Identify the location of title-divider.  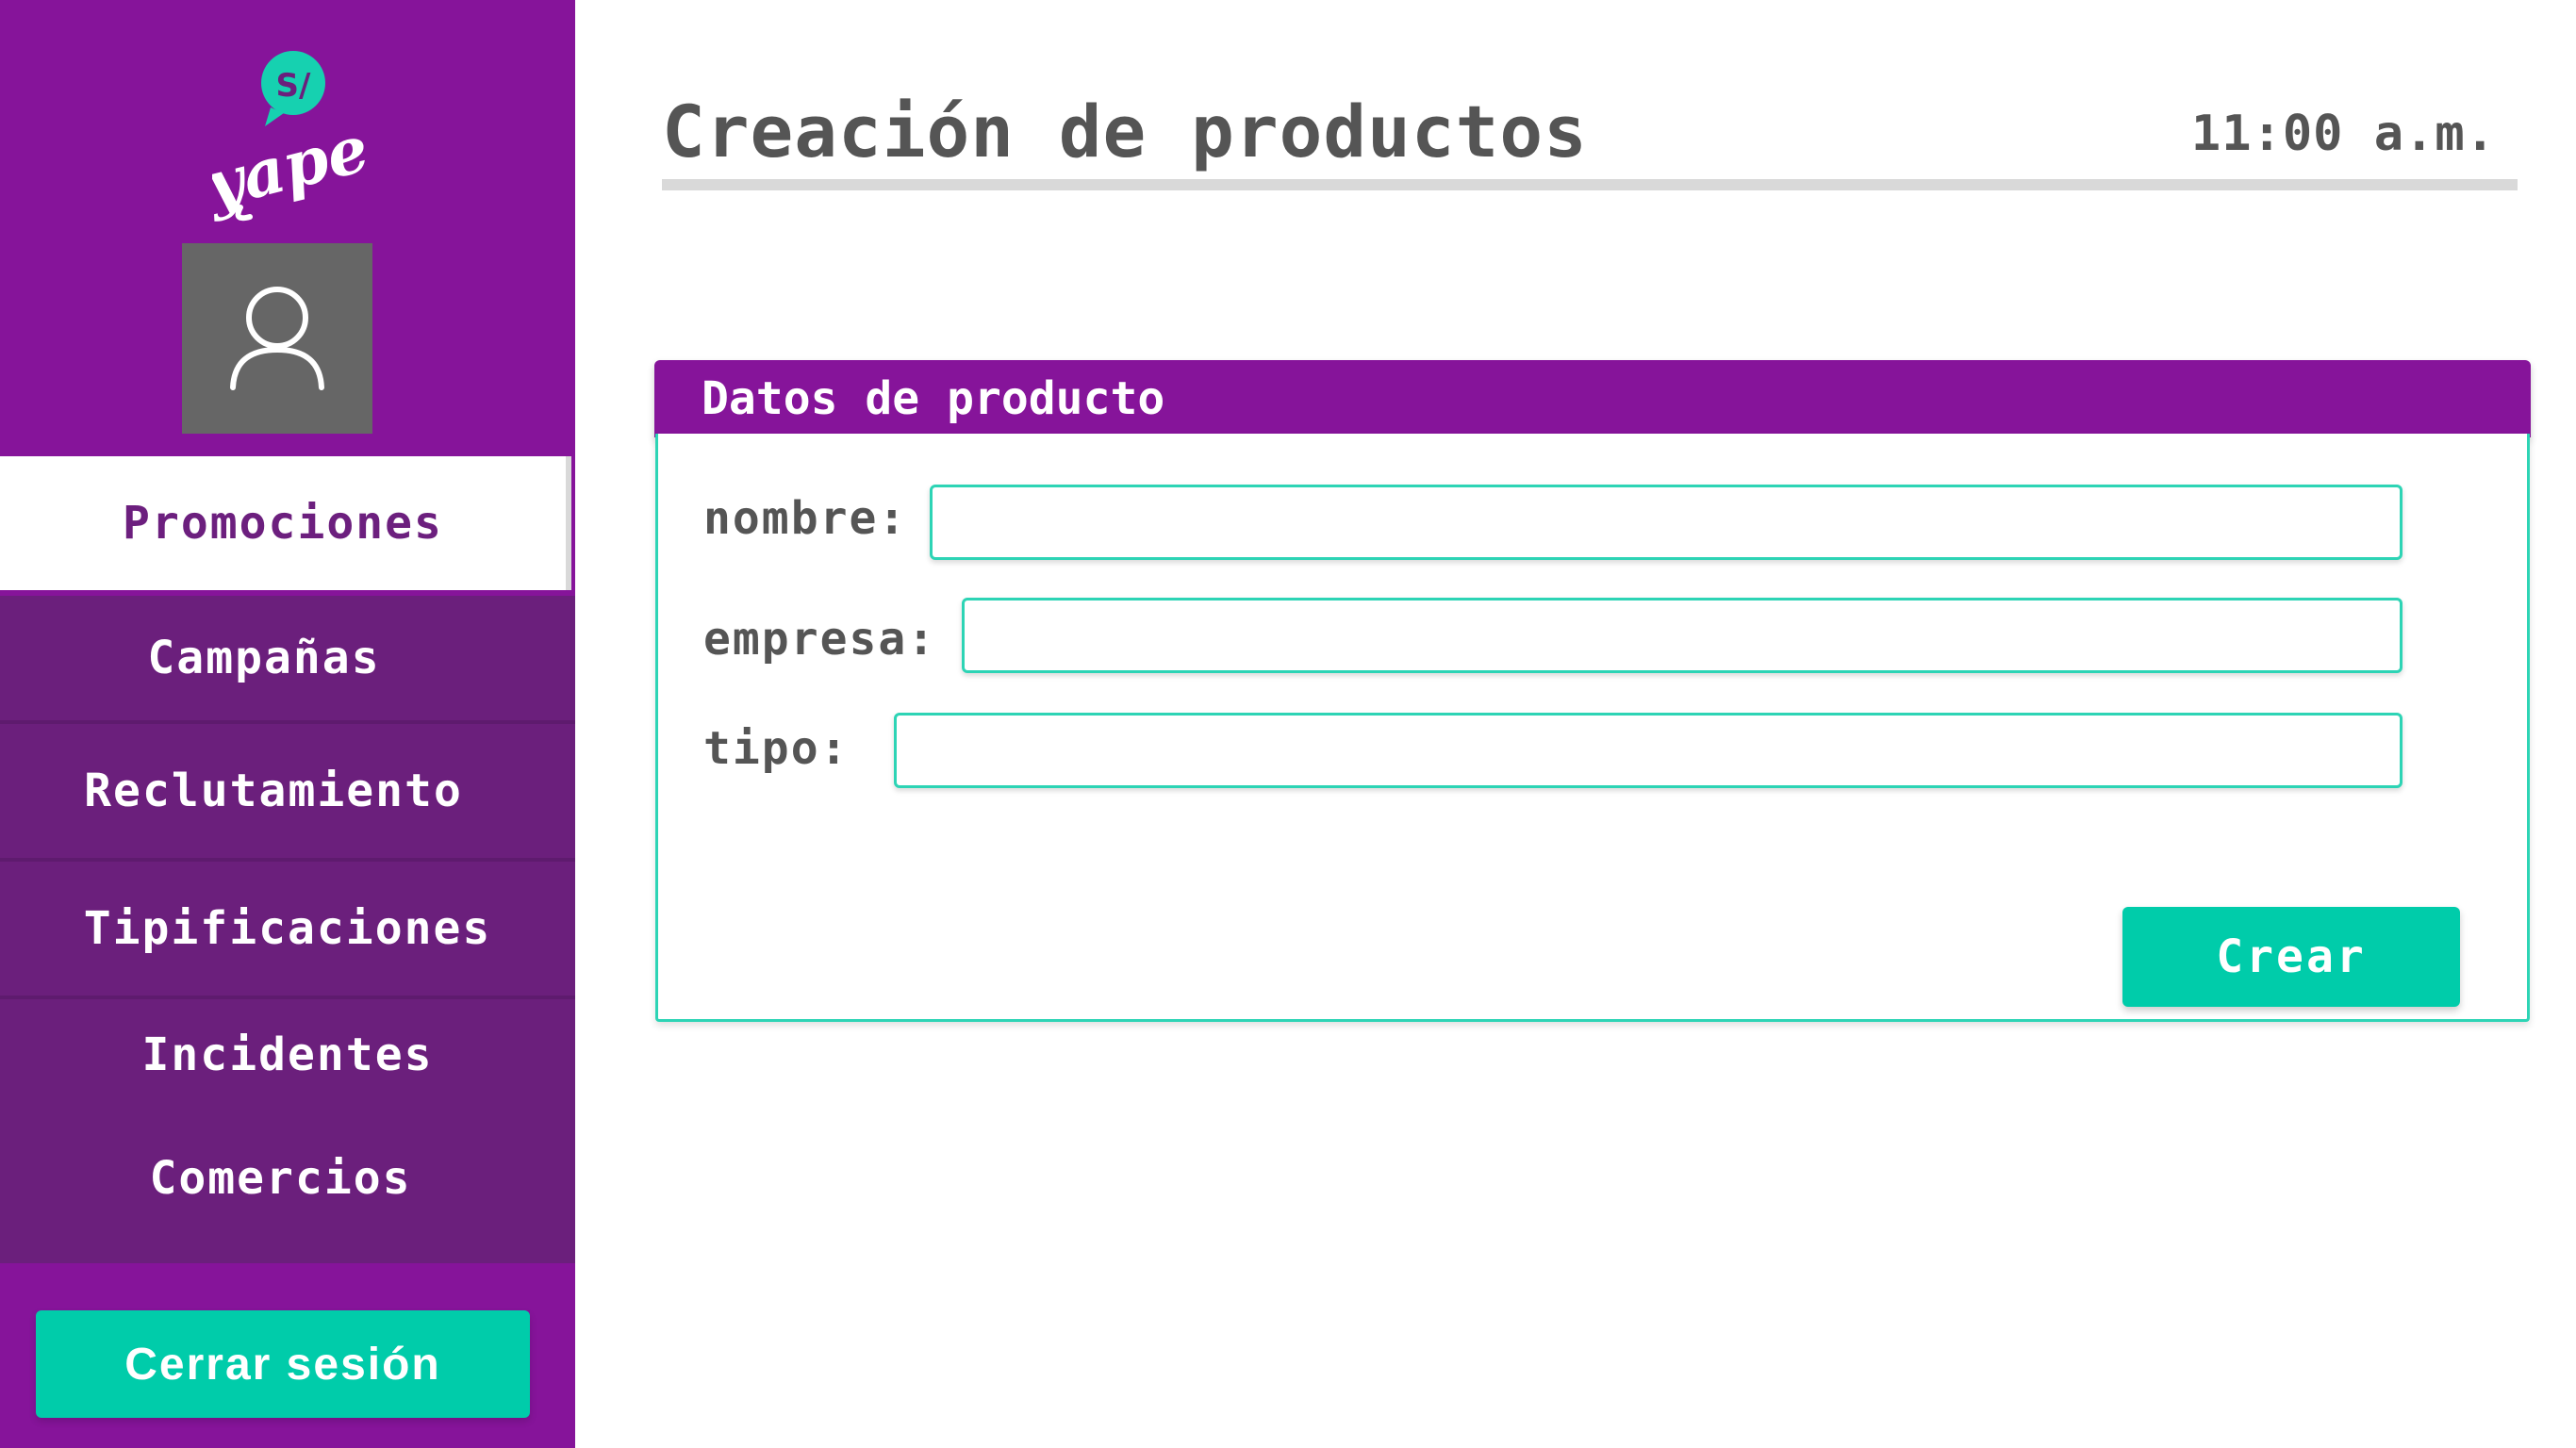
(1590, 184).